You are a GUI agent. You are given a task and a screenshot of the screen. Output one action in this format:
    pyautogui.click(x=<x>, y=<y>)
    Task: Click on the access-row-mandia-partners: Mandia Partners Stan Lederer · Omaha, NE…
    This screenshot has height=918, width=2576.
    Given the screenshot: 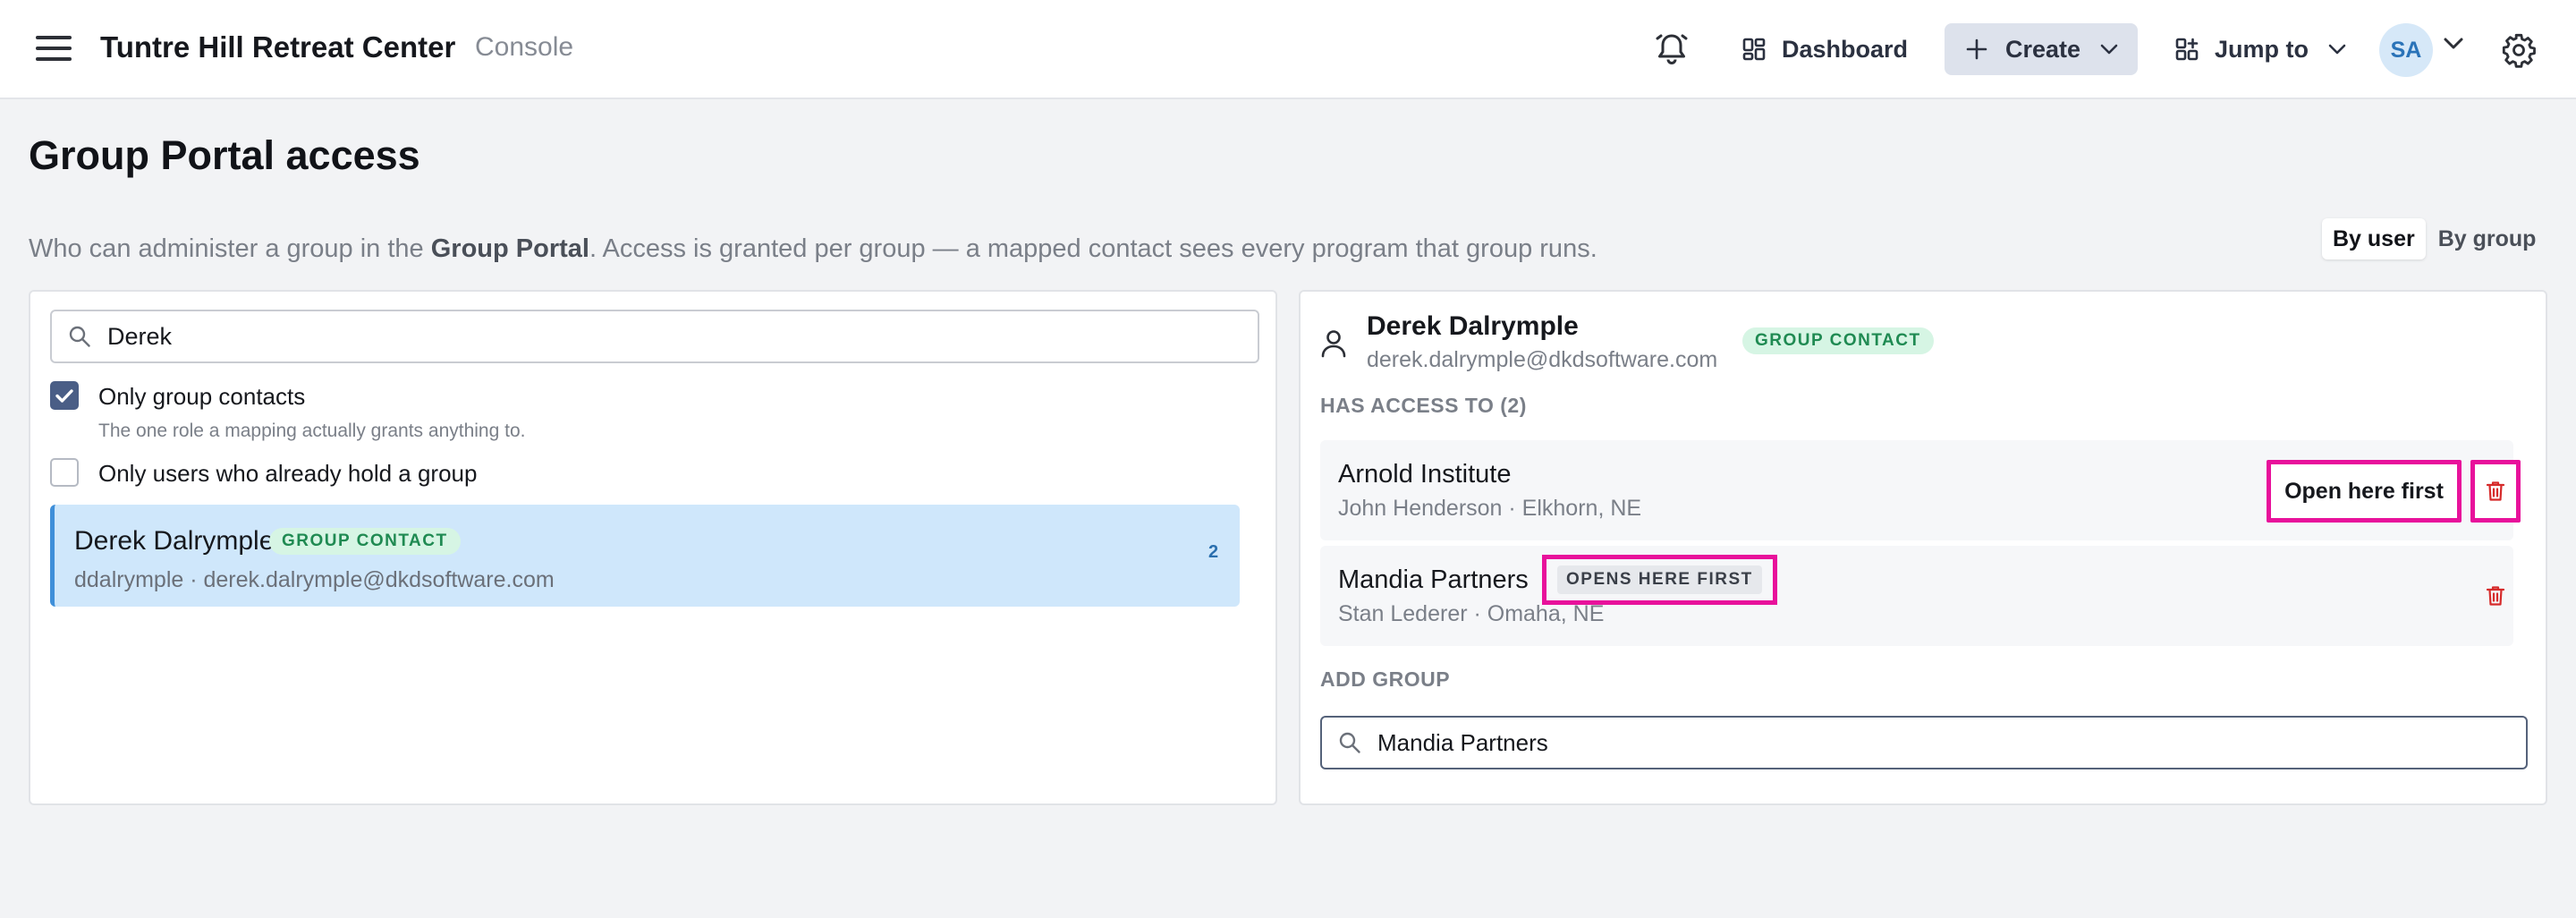 What is the action you would take?
    pyautogui.click(x=1916, y=596)
    